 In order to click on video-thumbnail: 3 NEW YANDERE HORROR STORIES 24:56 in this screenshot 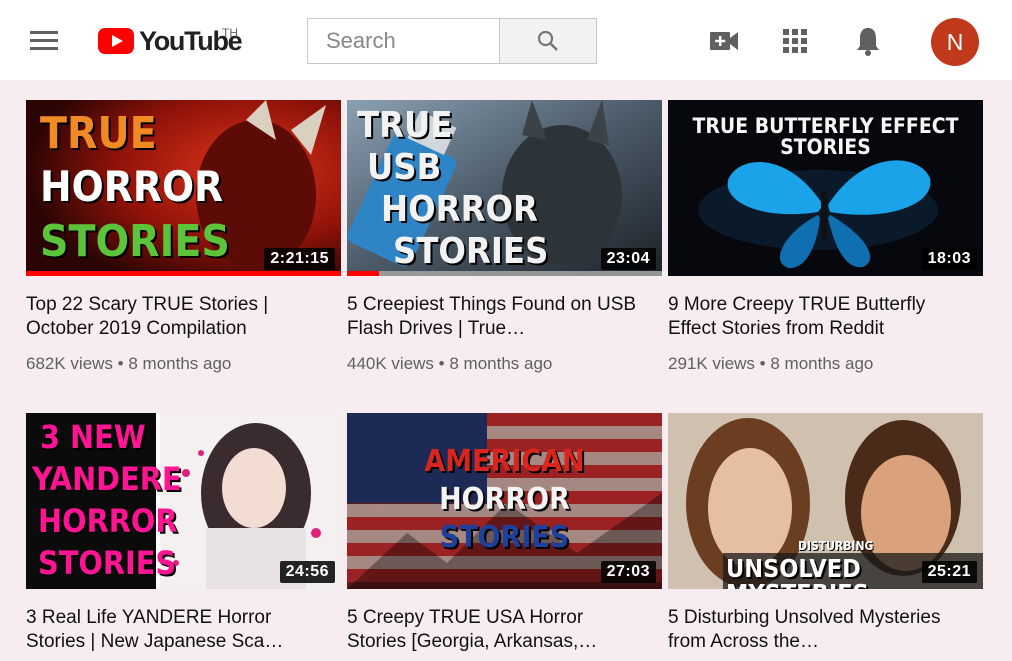, I will do `click(183, 501)`.